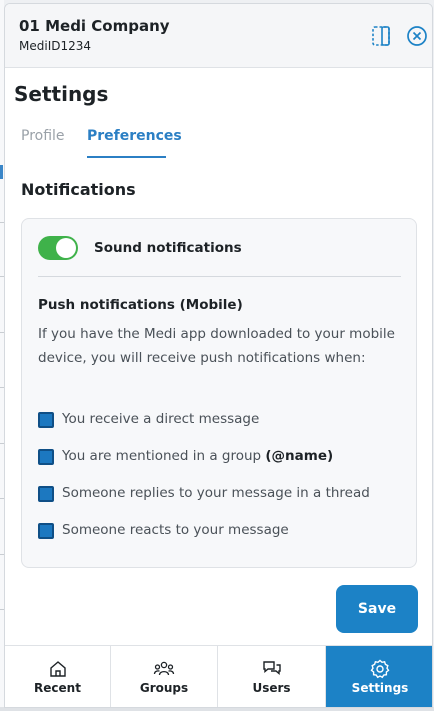  Describe the element at coordinates (219, 276) in the screenshot. I see `divider` at that location.